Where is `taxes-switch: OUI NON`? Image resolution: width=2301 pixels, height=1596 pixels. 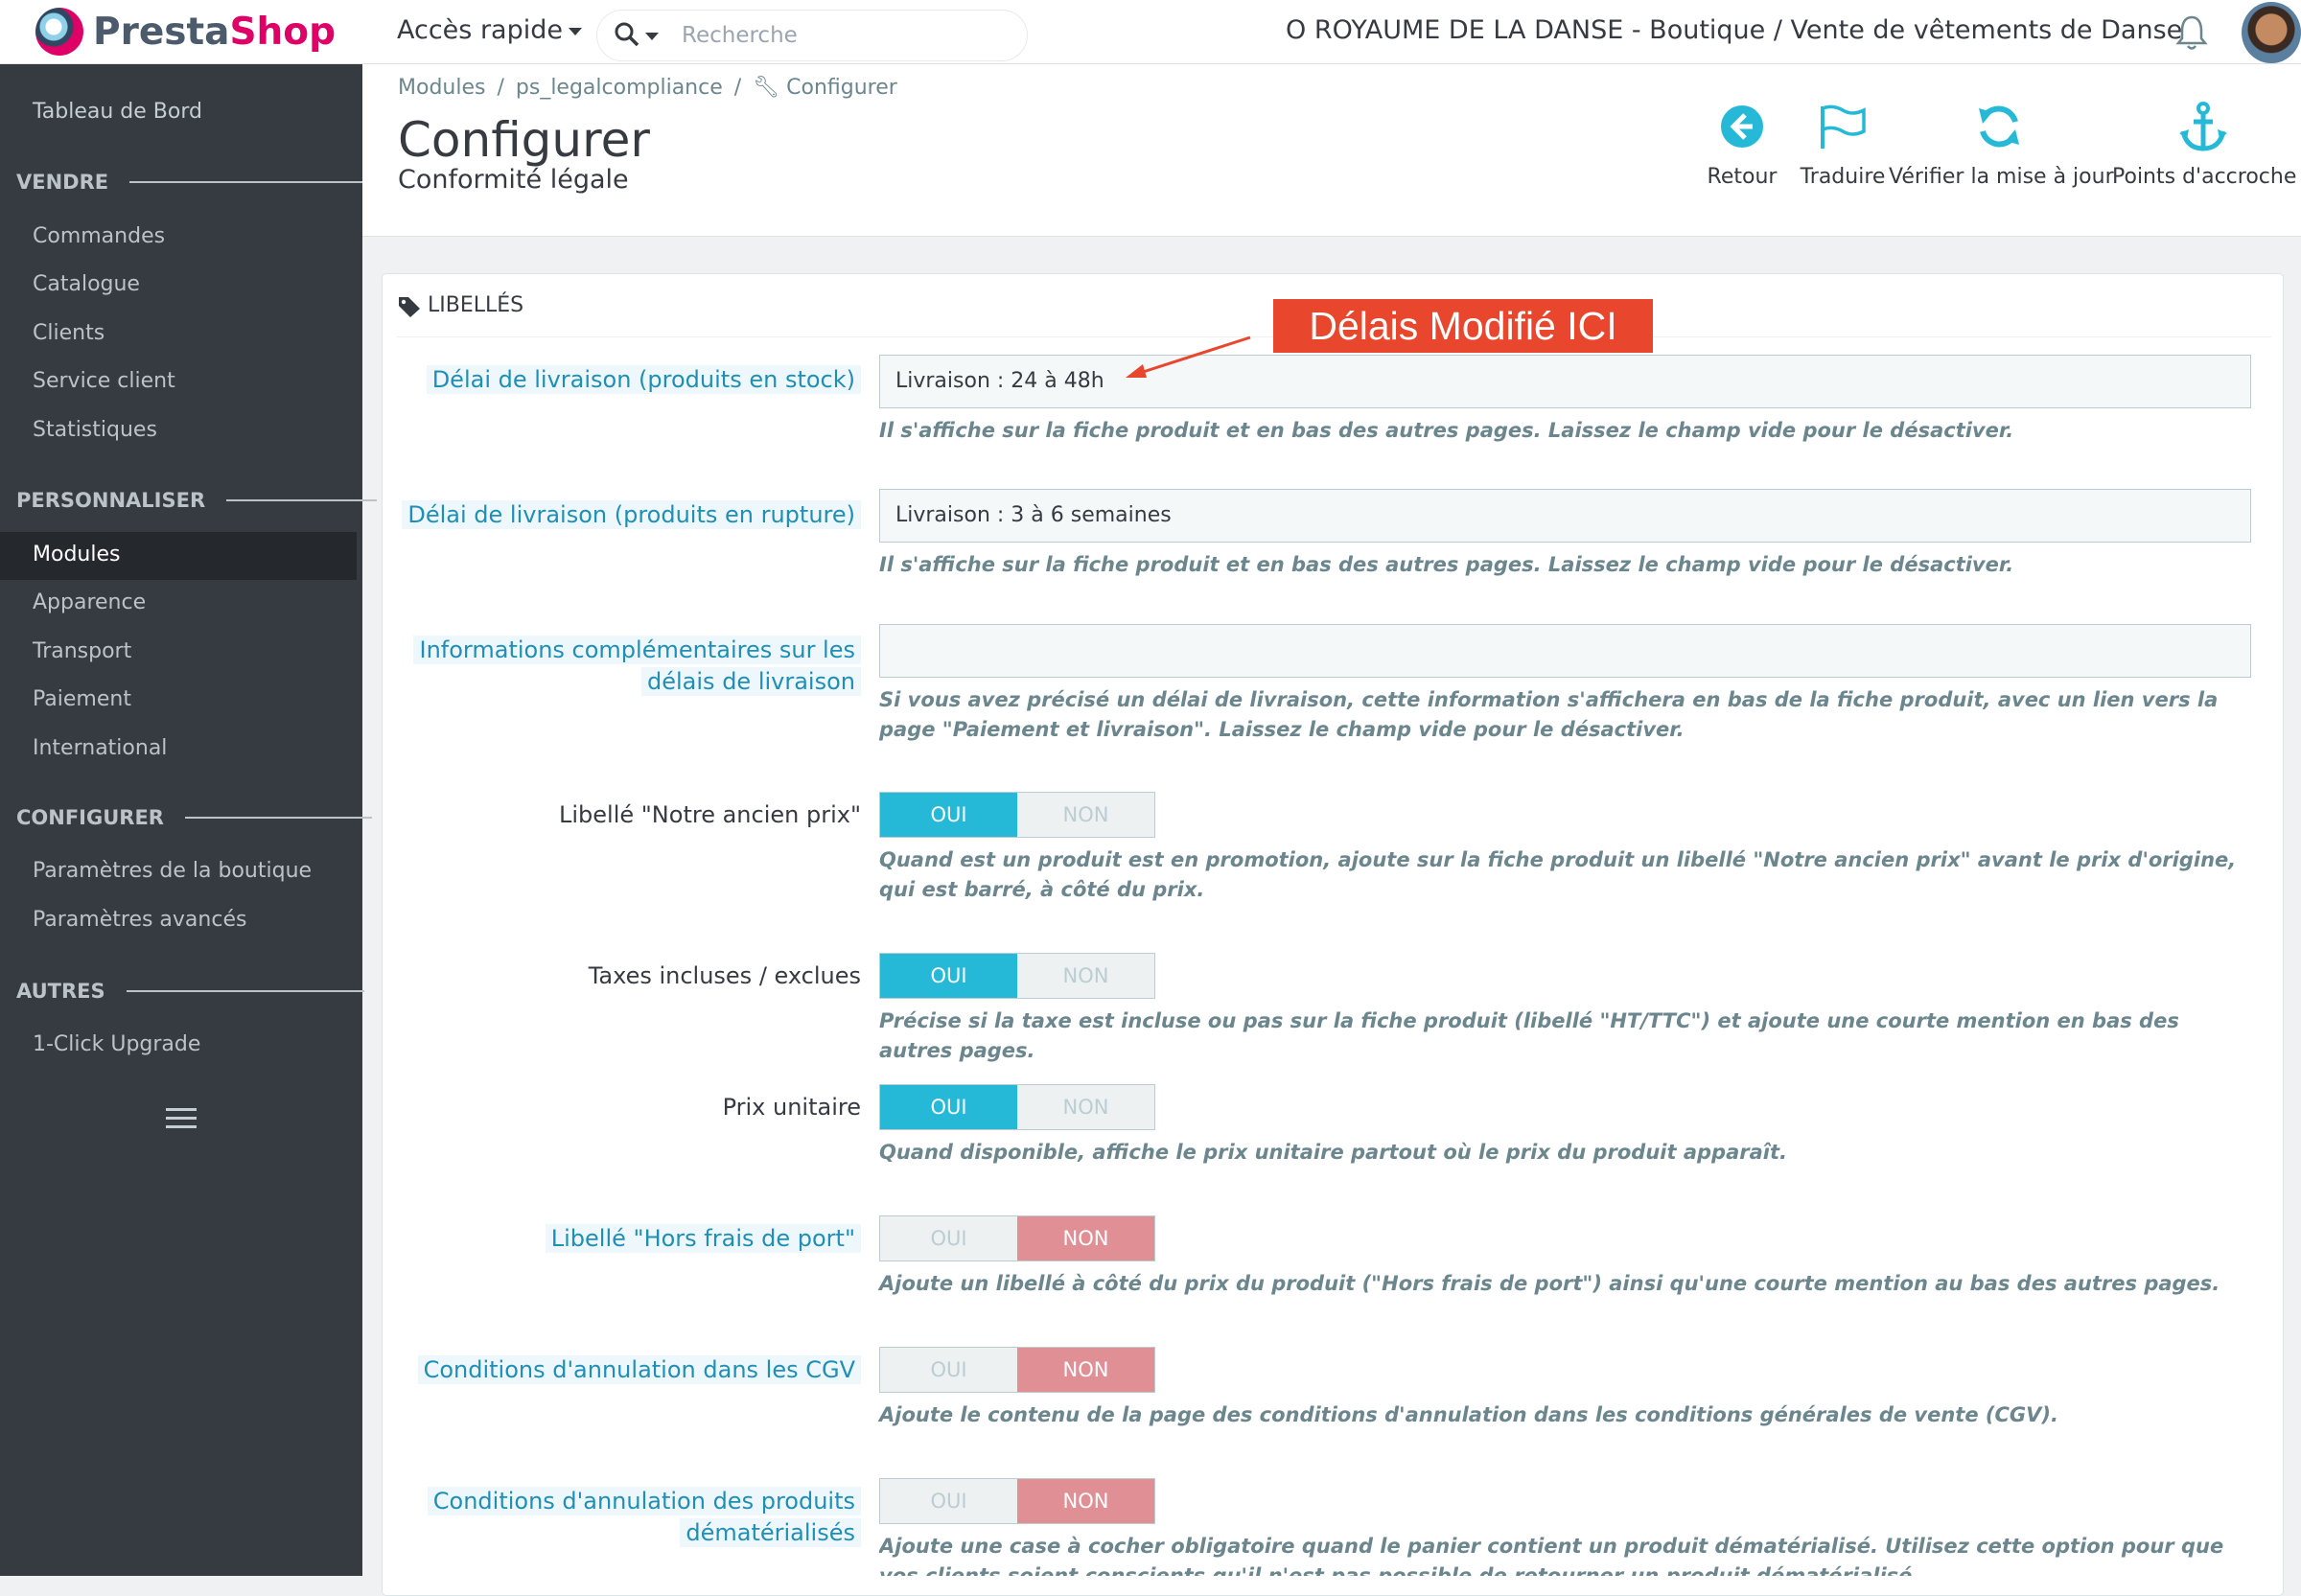 taxes-switch: OUI NON is located at coordinates (1017, 976).